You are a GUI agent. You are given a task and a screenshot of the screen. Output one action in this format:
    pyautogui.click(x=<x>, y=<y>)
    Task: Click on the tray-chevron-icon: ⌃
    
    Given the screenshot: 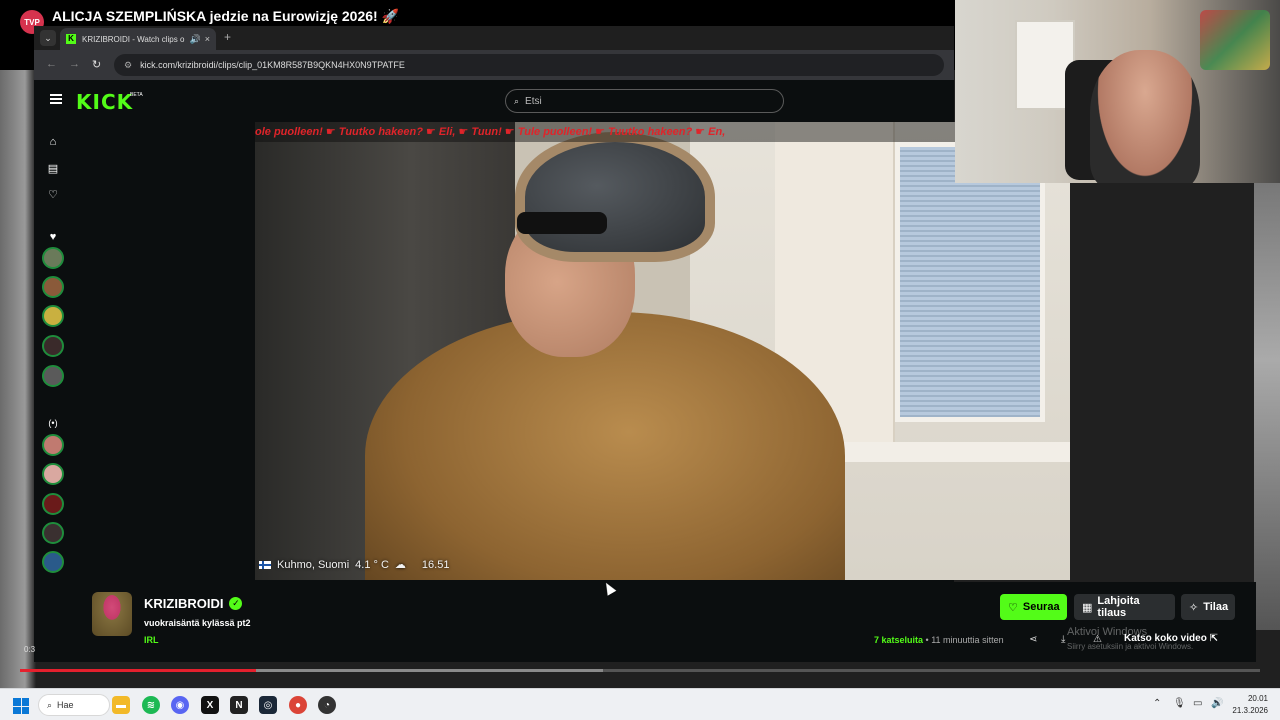 What is the action you would take?
    pyautogui.click(x=1157, y=703)
    